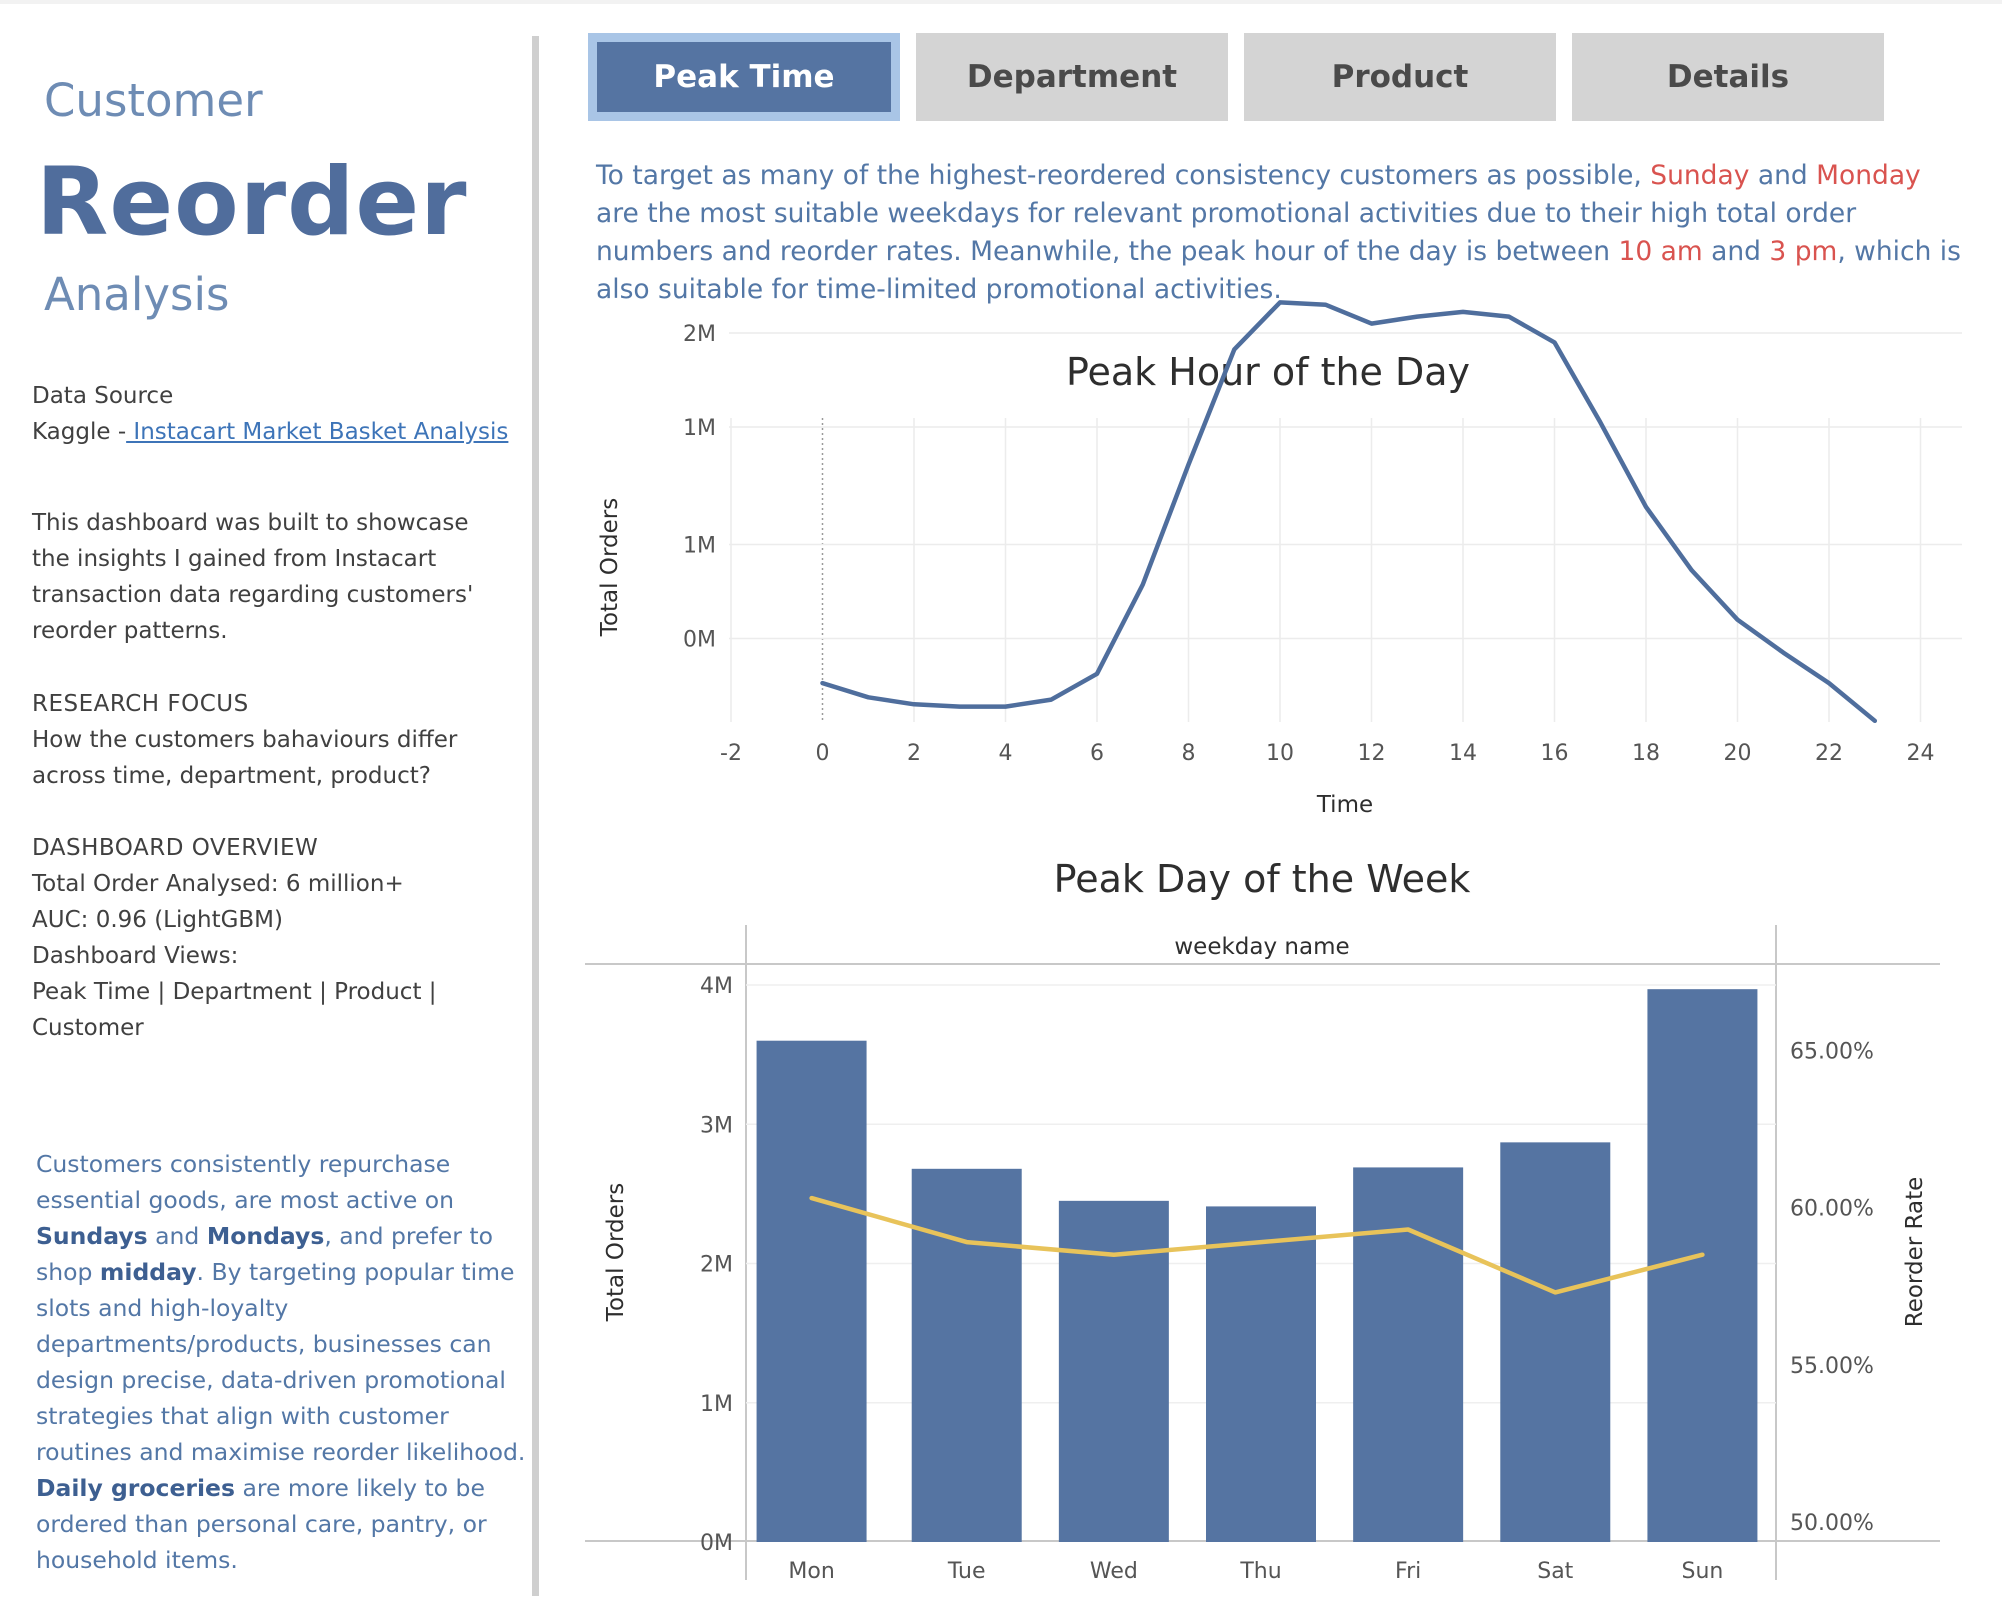 The image size is (2002, 1606). Describe the element at coordinates (1832, 1366) in the screenshot. I see `y2-tick-label: 55.00%` at that location.